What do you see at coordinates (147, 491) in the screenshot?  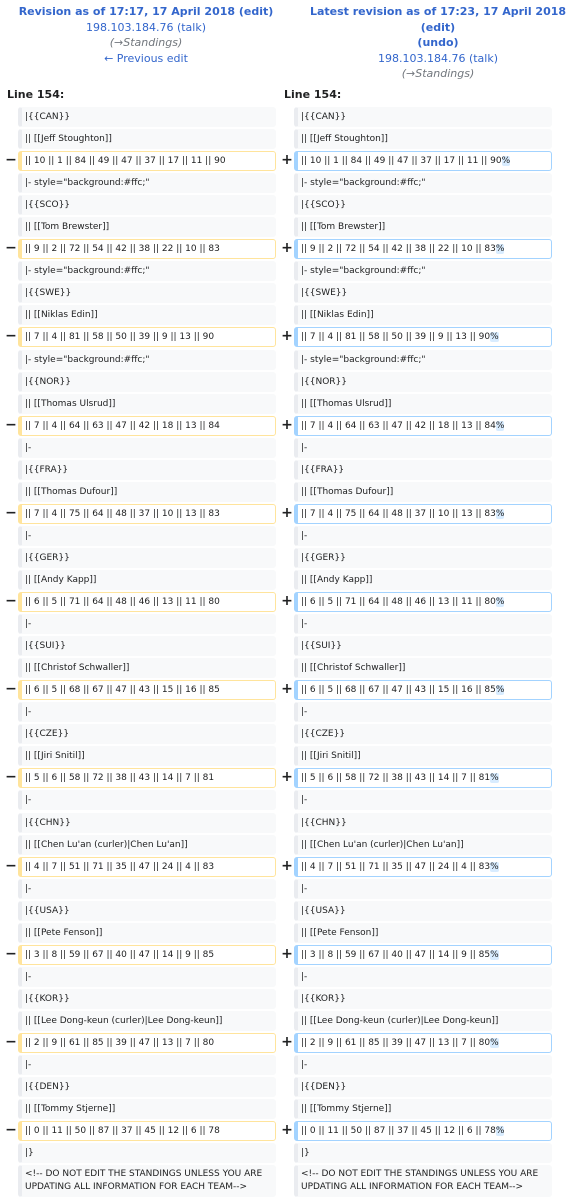 I see `context-line-left: || [[Thomas Dufour]]` at bounding box center [147, 491].